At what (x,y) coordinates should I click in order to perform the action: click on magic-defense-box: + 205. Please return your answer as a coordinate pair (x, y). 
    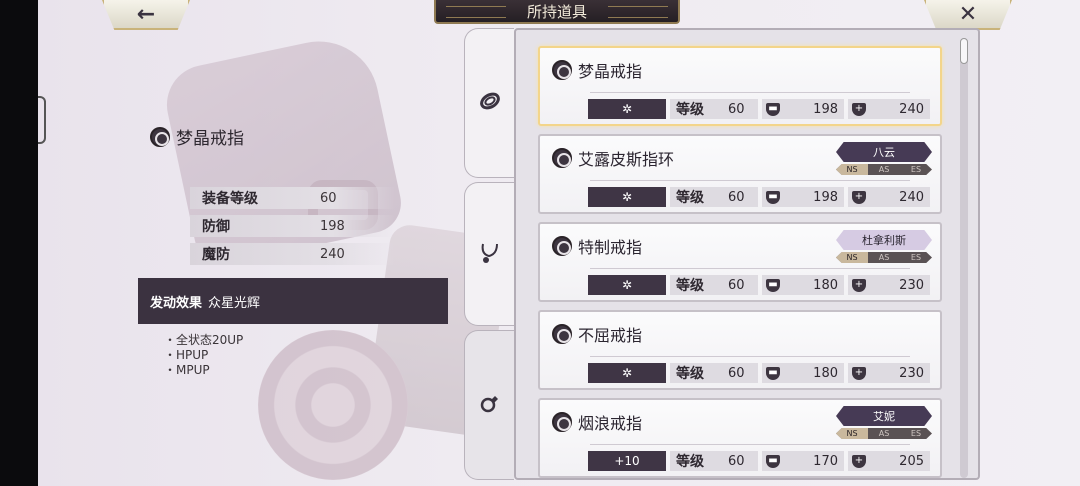
    Looking at the image, I should click on (889, 461).